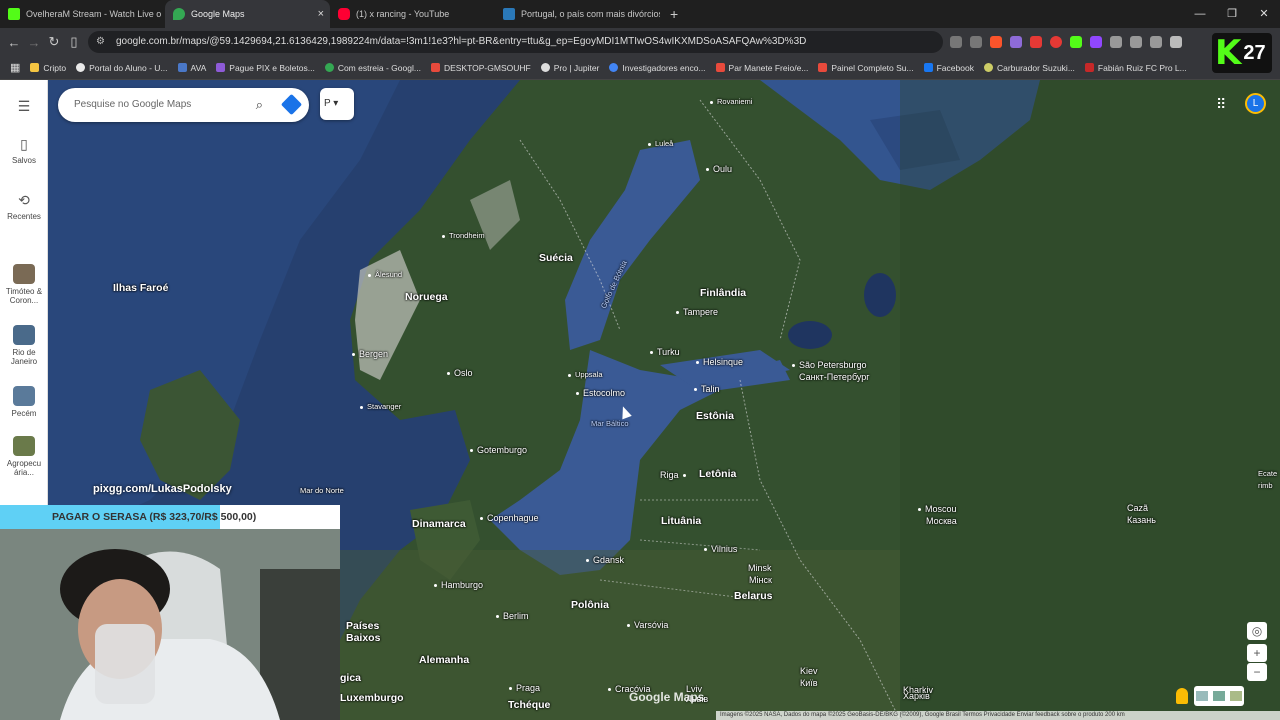 The width and height of the screenshot is (1280, 720). I want to click on saved-button: ▯ Salvos, so click(24, 150).